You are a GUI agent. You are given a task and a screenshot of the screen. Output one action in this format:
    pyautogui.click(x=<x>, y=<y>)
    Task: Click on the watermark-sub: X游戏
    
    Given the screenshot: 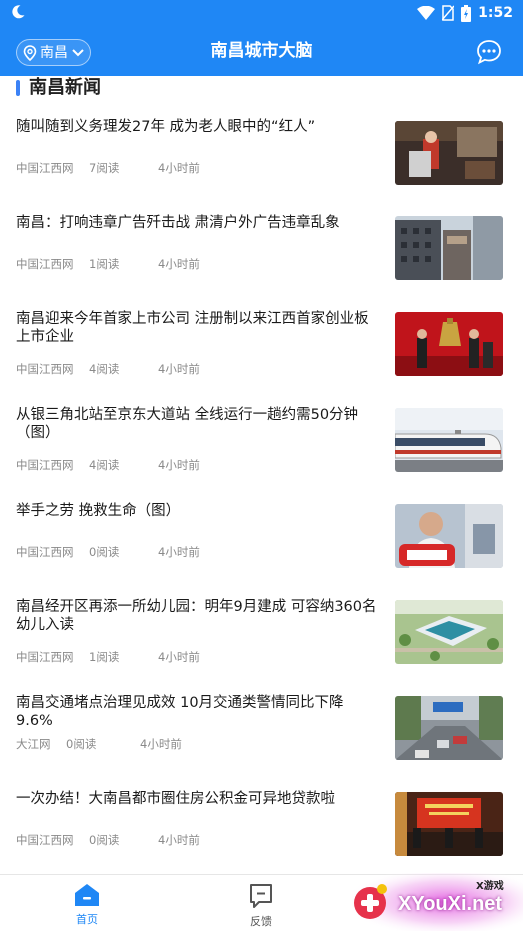 What is the action you would take?
    pyautogui.click(x=490, y=886)
    